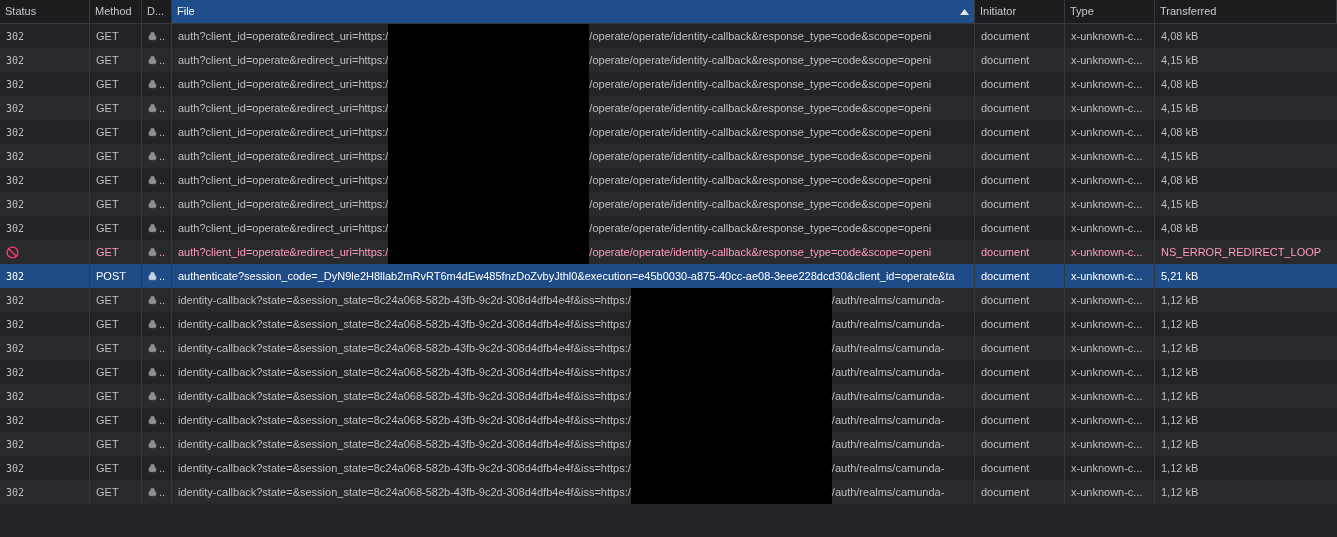 This screenshot has width=1337, height=537. What do you see at coordinates (1246, 11) in the screenshot?
I see `column-header: Transferred` at bounding box center [1246, 11].